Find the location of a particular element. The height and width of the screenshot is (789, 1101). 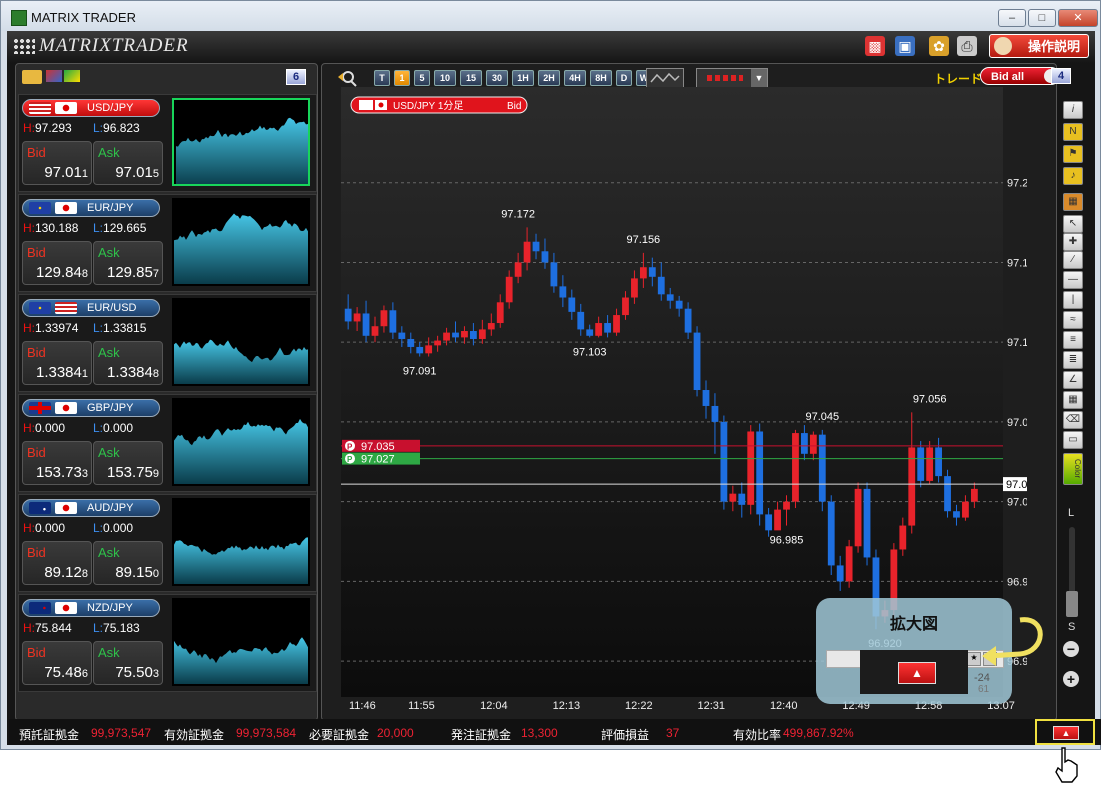

eraser-icon: ⌫ is located at coordinates (1073, 420).